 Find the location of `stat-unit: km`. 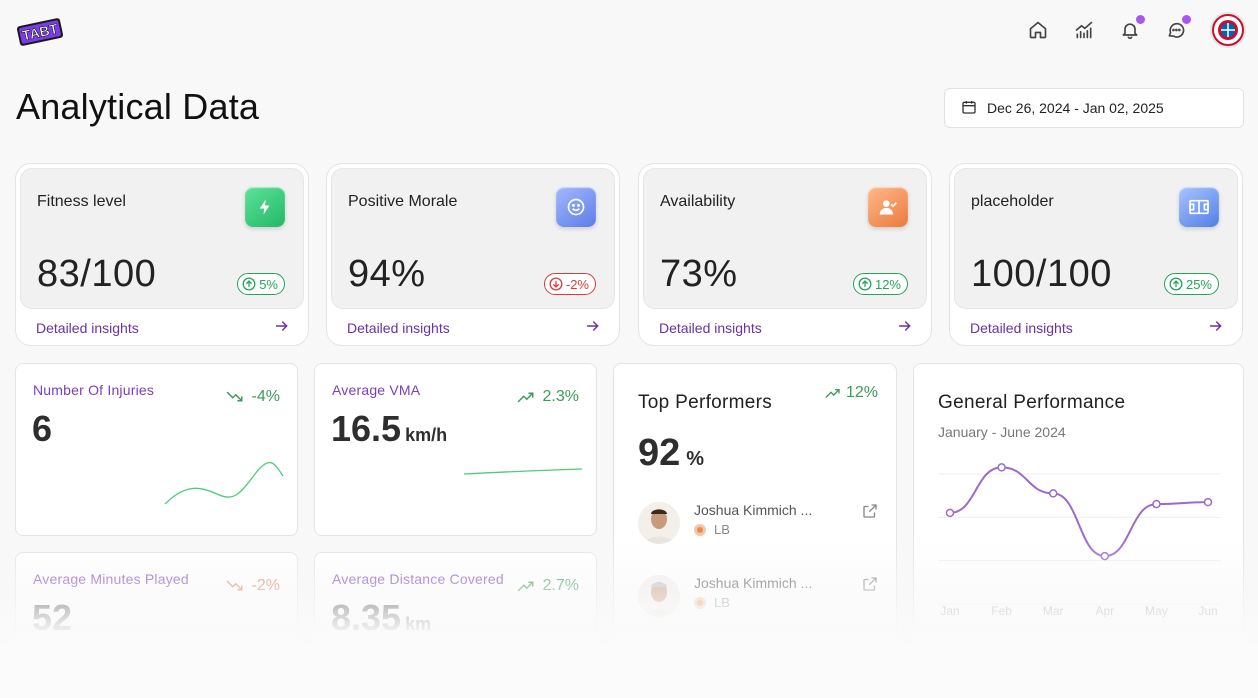

stat-unit: km is located at coordinates (418, 624).